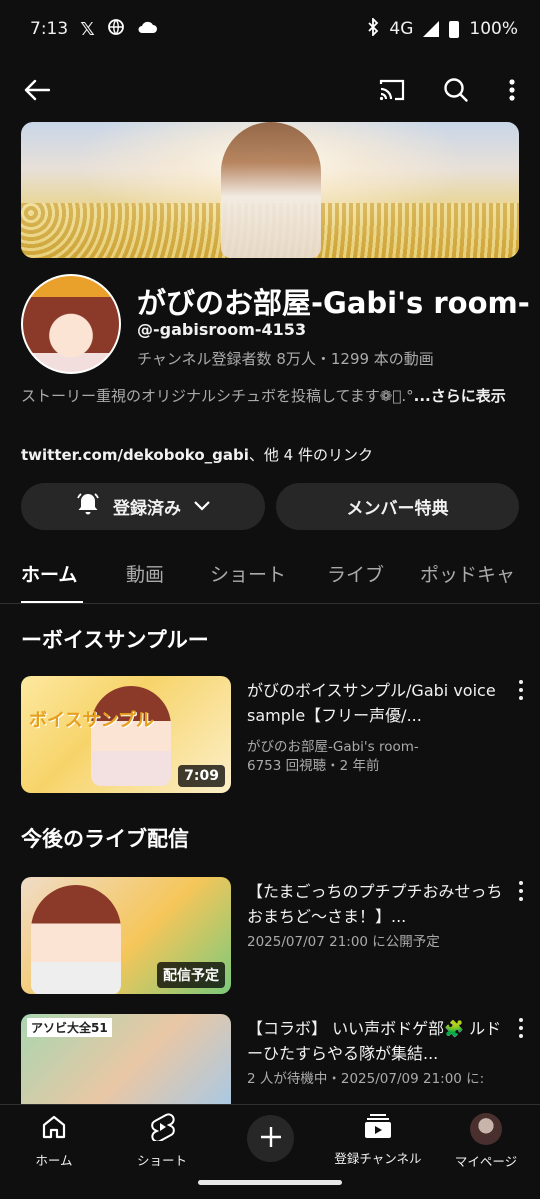 Image resolution: width=540 pixels, height=1199 pixels. I want to click on top-app-bar, so click(270, 90).